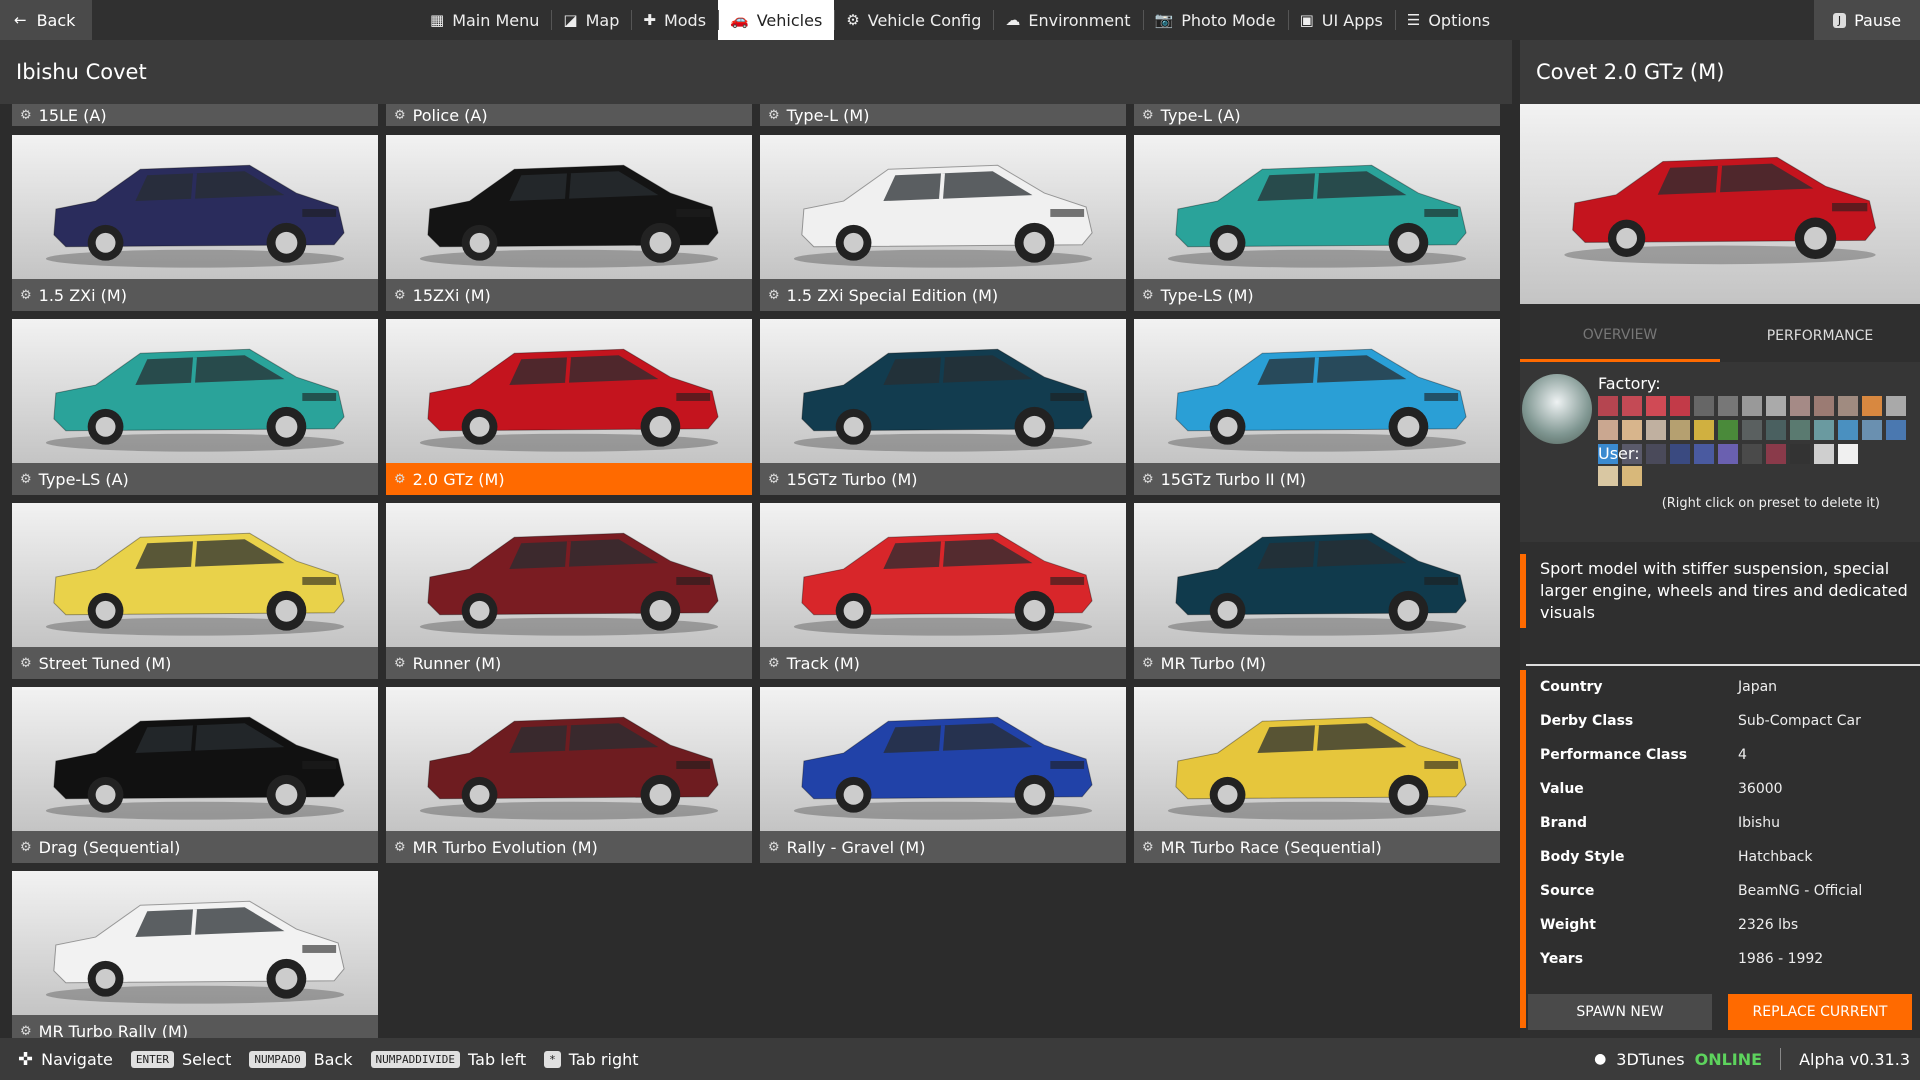  I want to click on tab-map: ◪ Map, so click(591, 20).